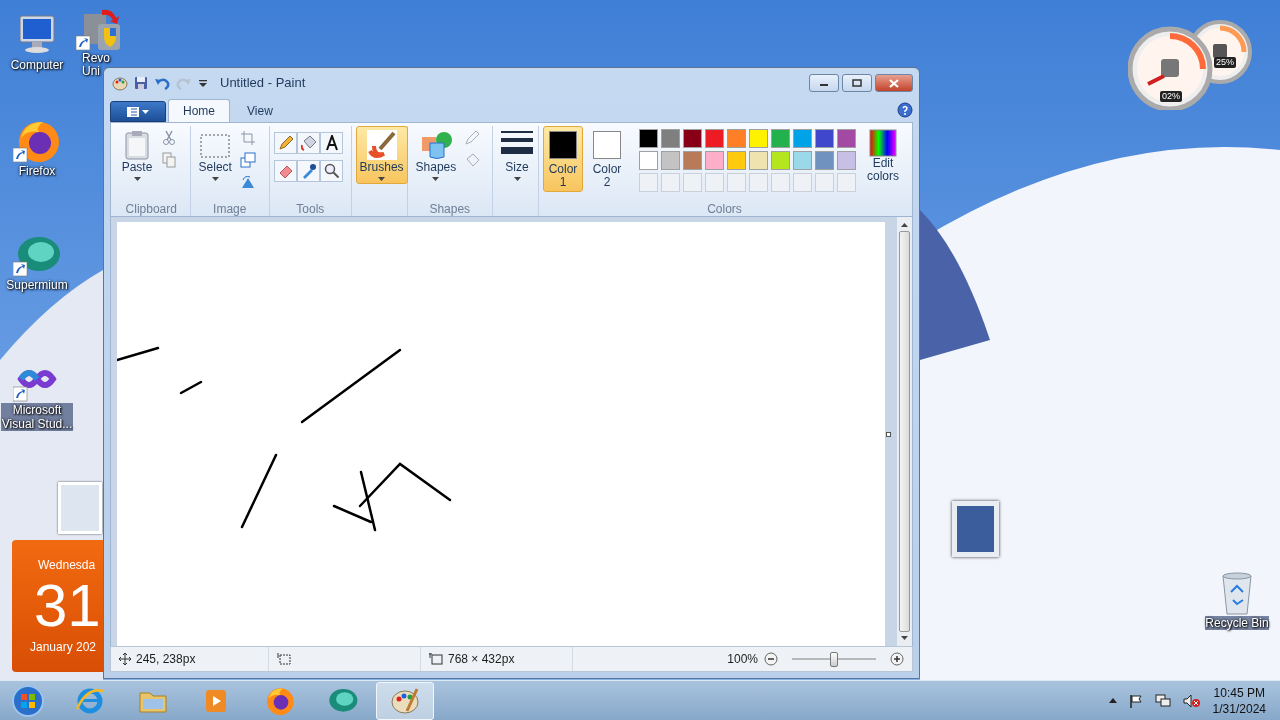  I want to click on network-icon, so click(1162, 700).